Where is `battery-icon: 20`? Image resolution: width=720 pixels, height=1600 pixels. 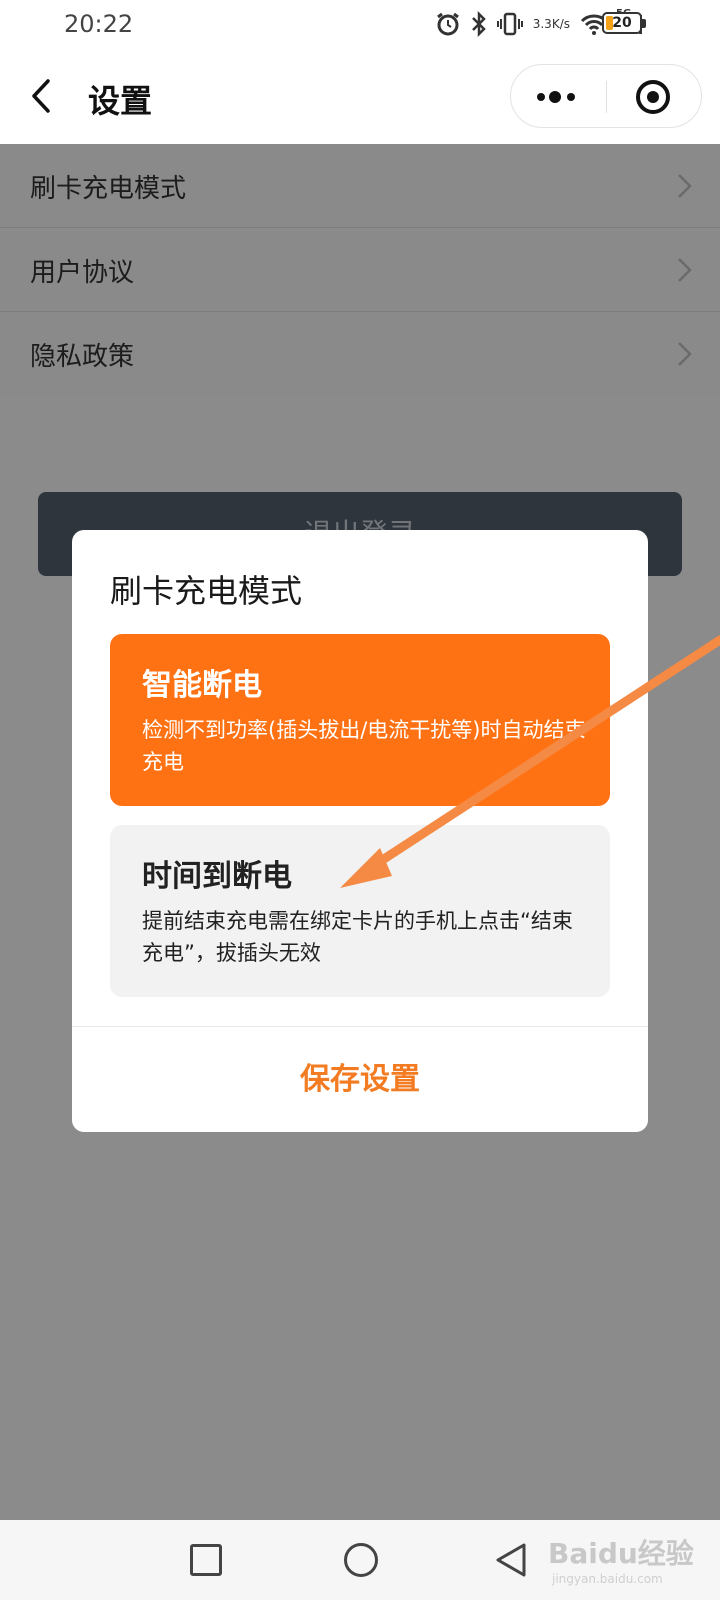 battery-icon: 20 is located at coordinates (622, 23).